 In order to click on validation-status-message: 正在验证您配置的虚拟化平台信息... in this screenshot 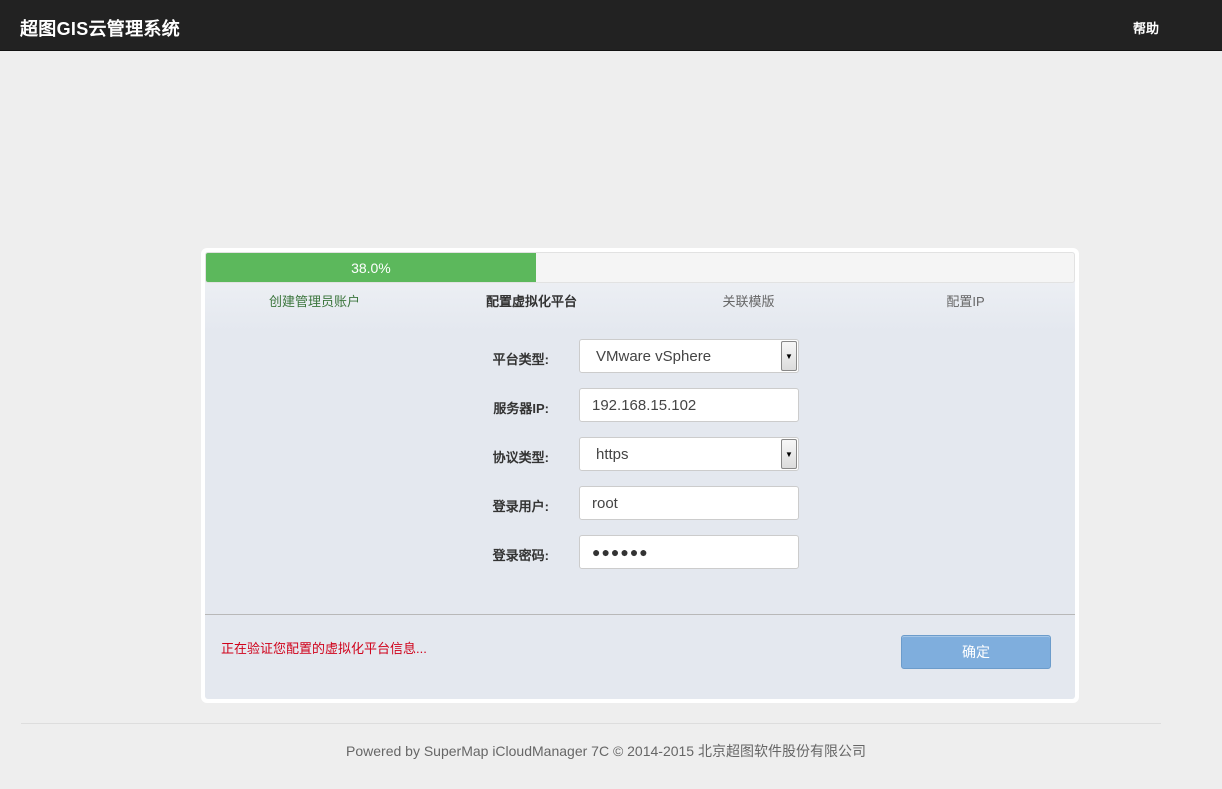, I will do `click(324, 648)`.